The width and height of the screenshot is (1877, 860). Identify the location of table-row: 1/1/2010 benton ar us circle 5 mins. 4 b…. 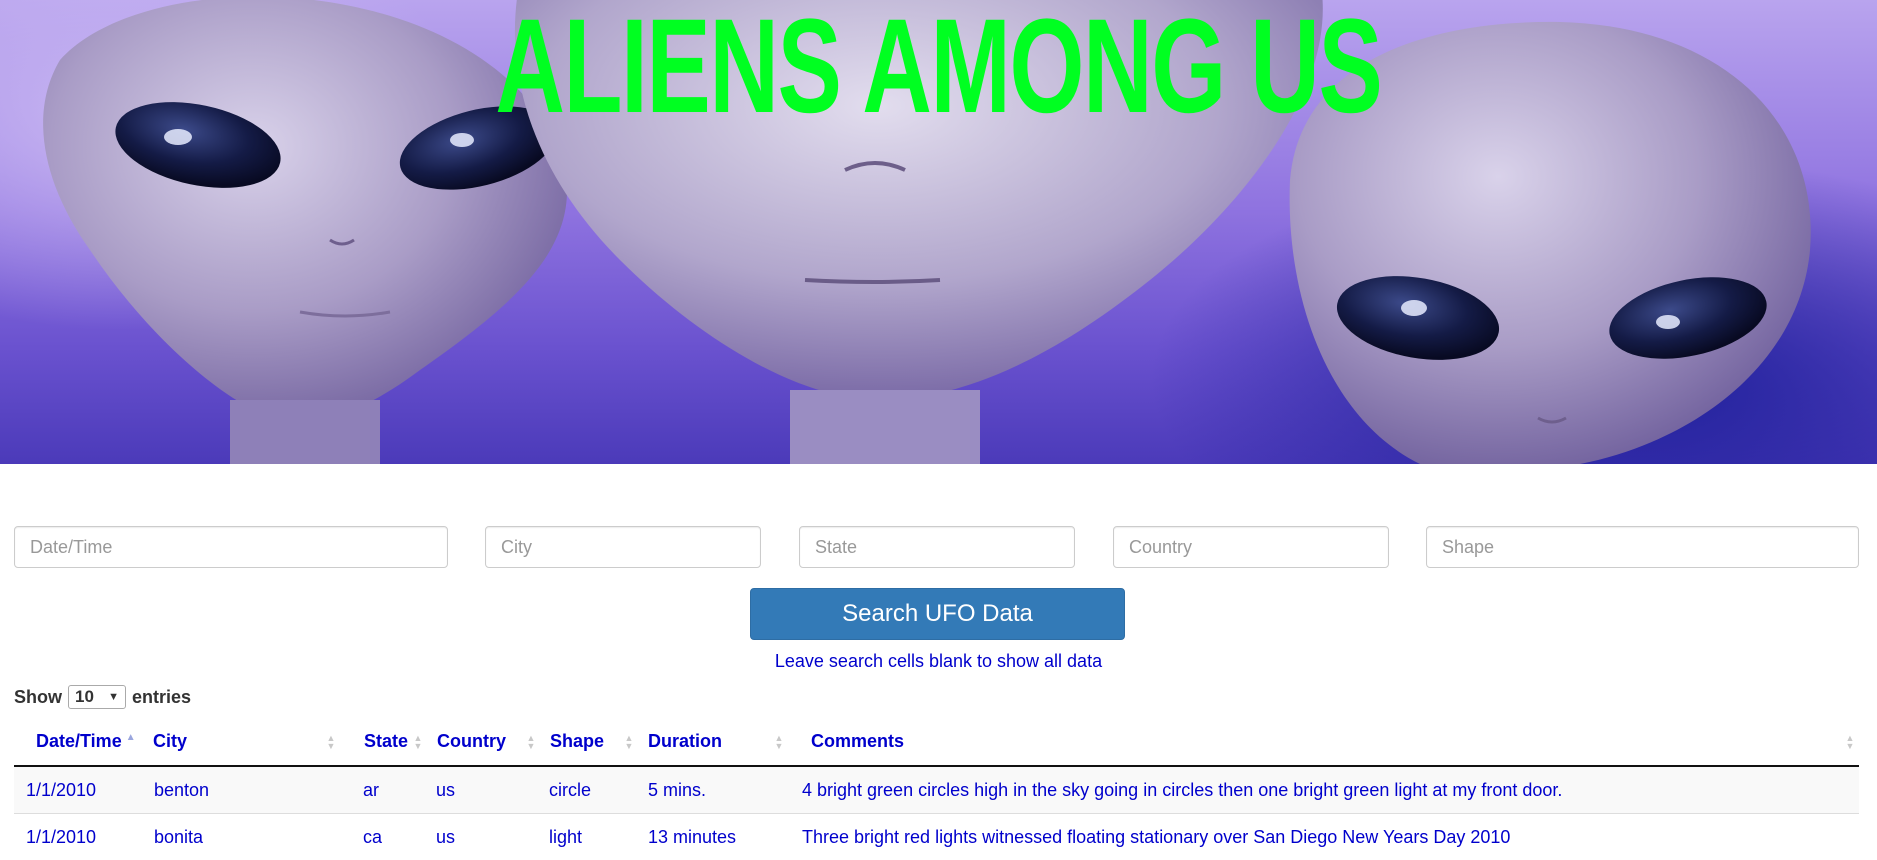
(936, 790).